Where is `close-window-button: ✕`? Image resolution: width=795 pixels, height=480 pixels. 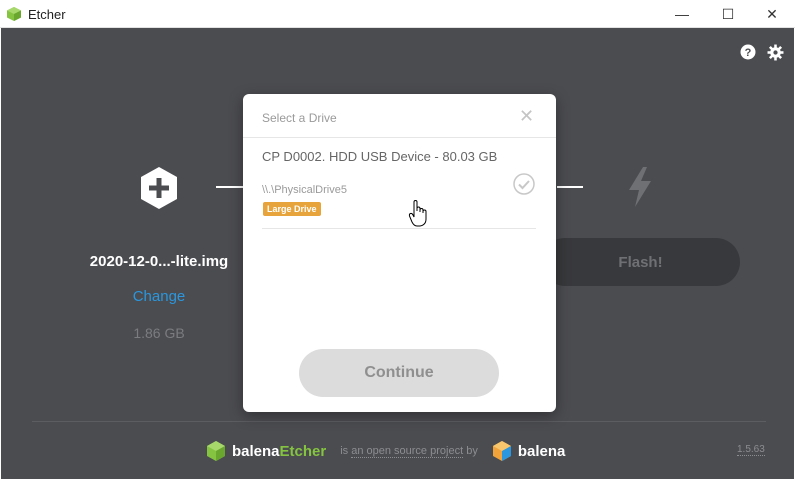
close-window-button: ✕ is located at coordinates (772, 14).